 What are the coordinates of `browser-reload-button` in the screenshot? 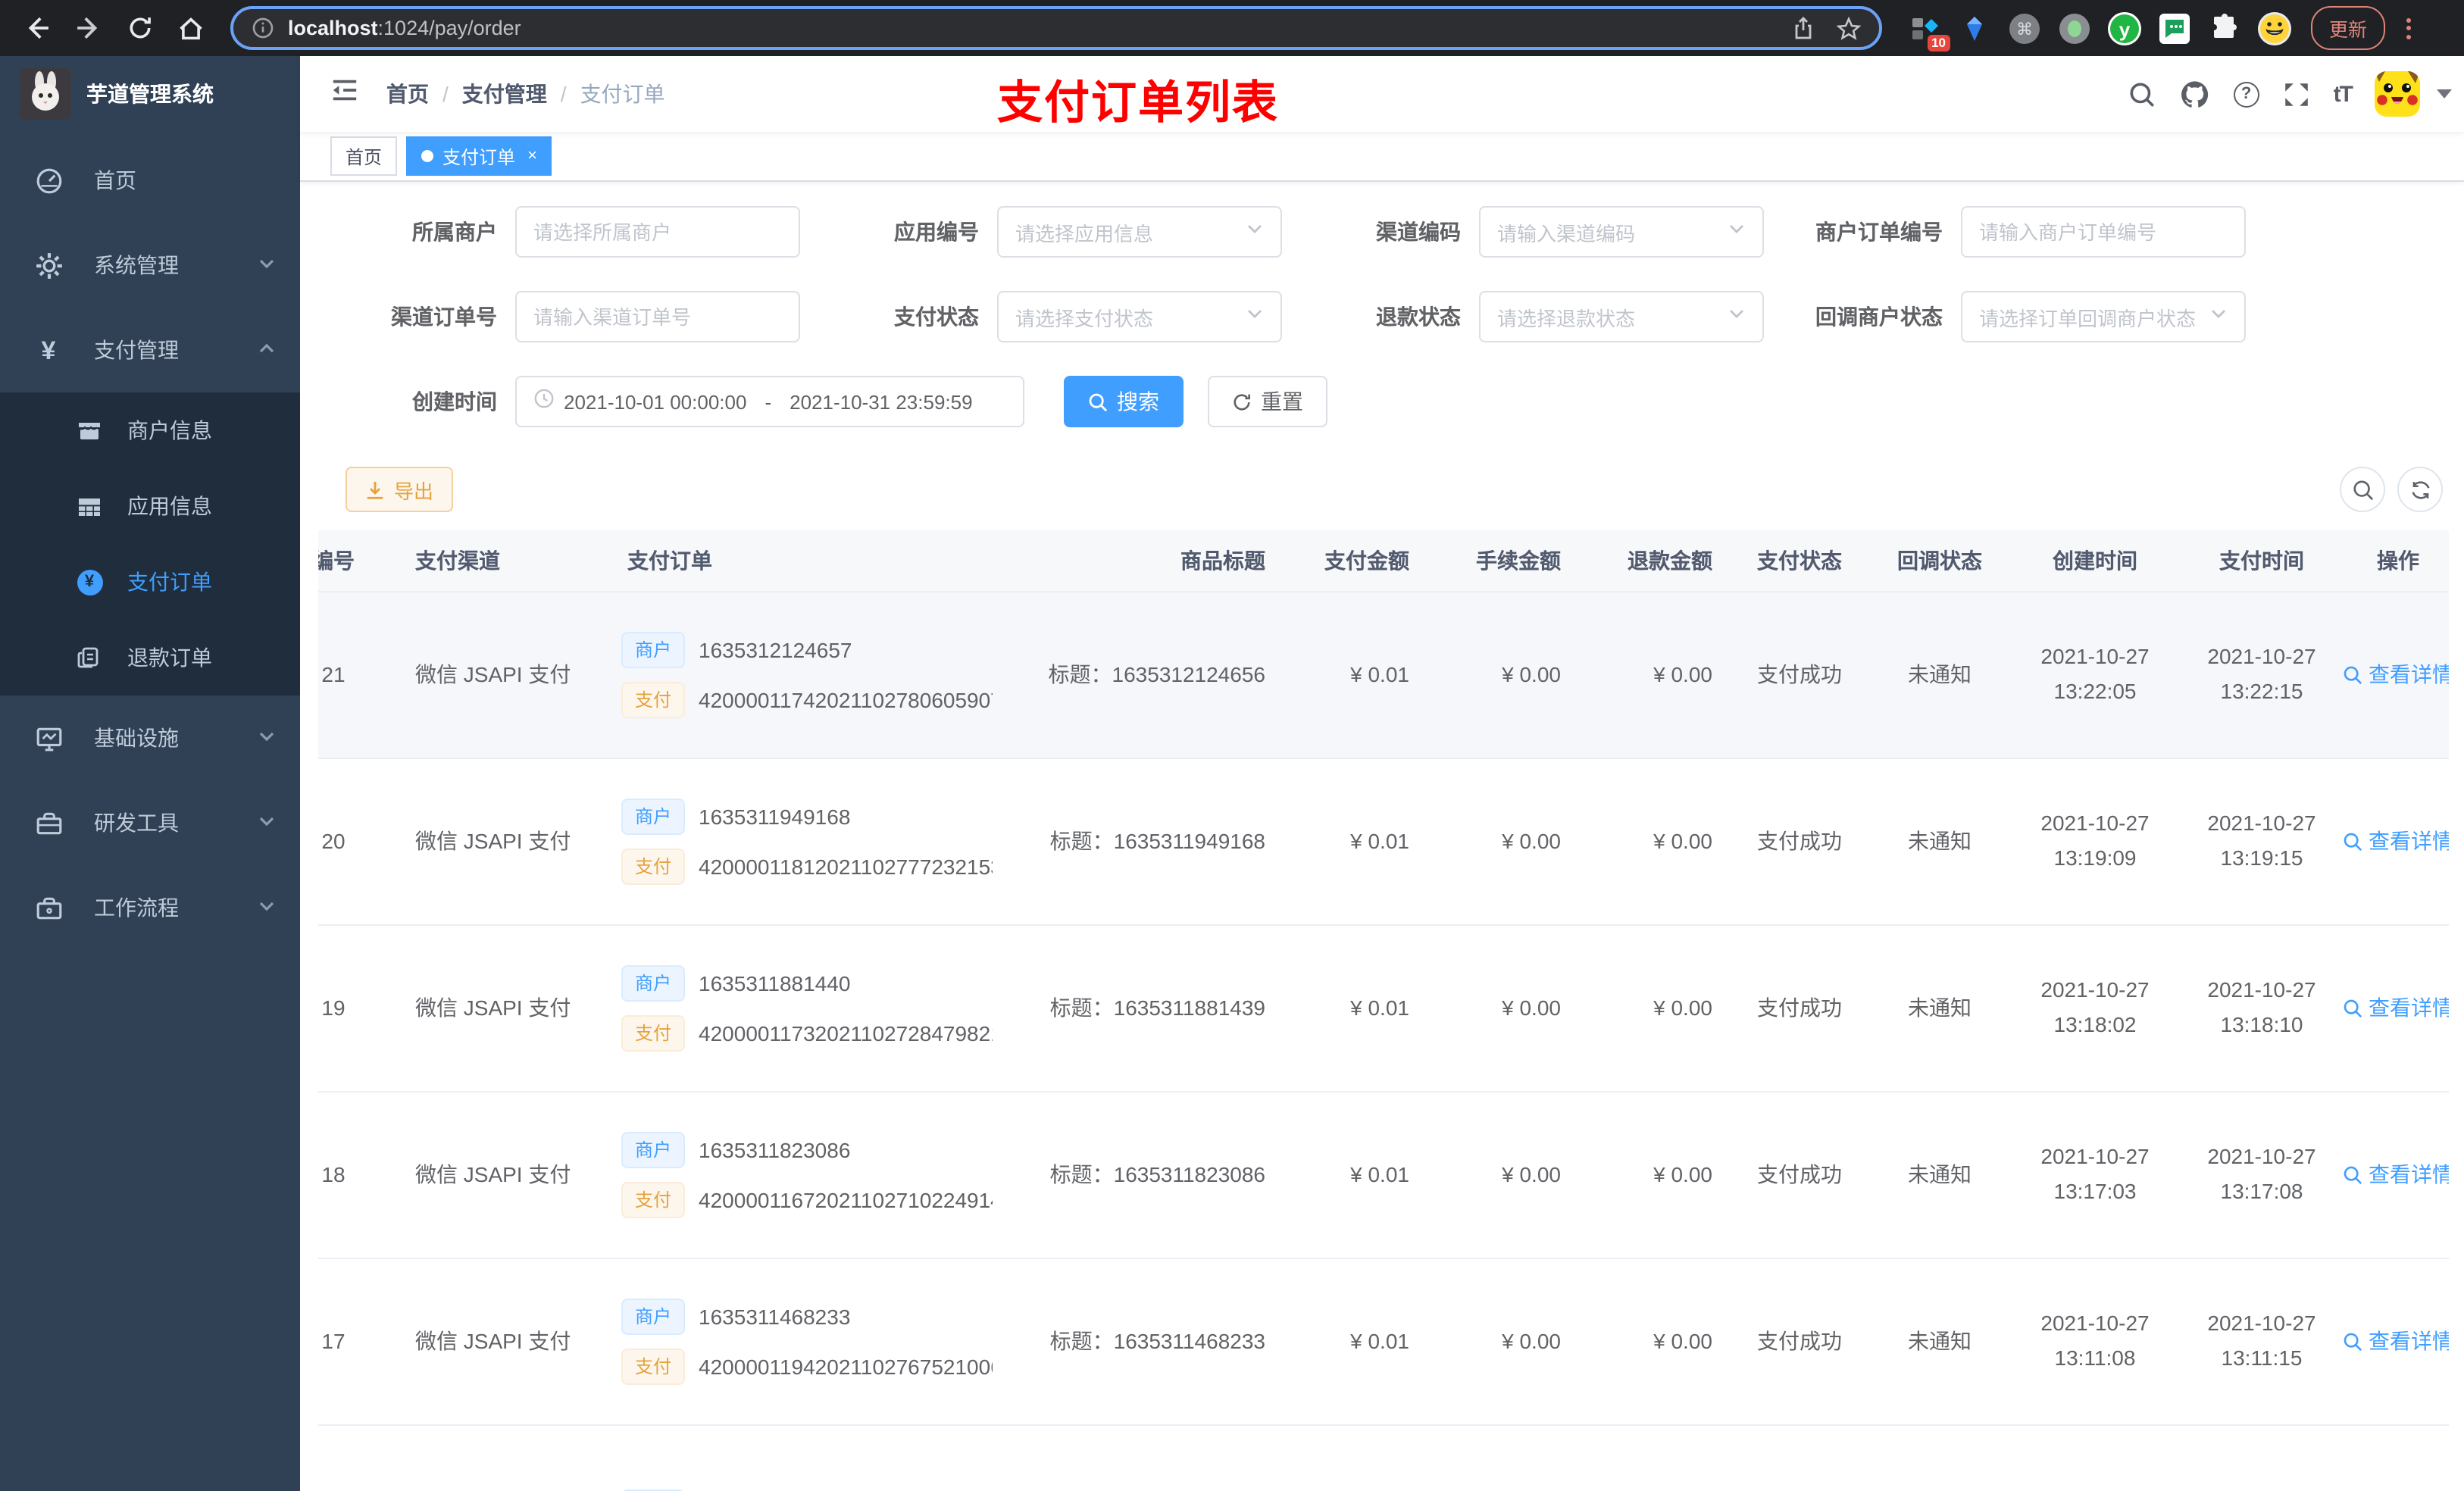 It's located at (139, 28).